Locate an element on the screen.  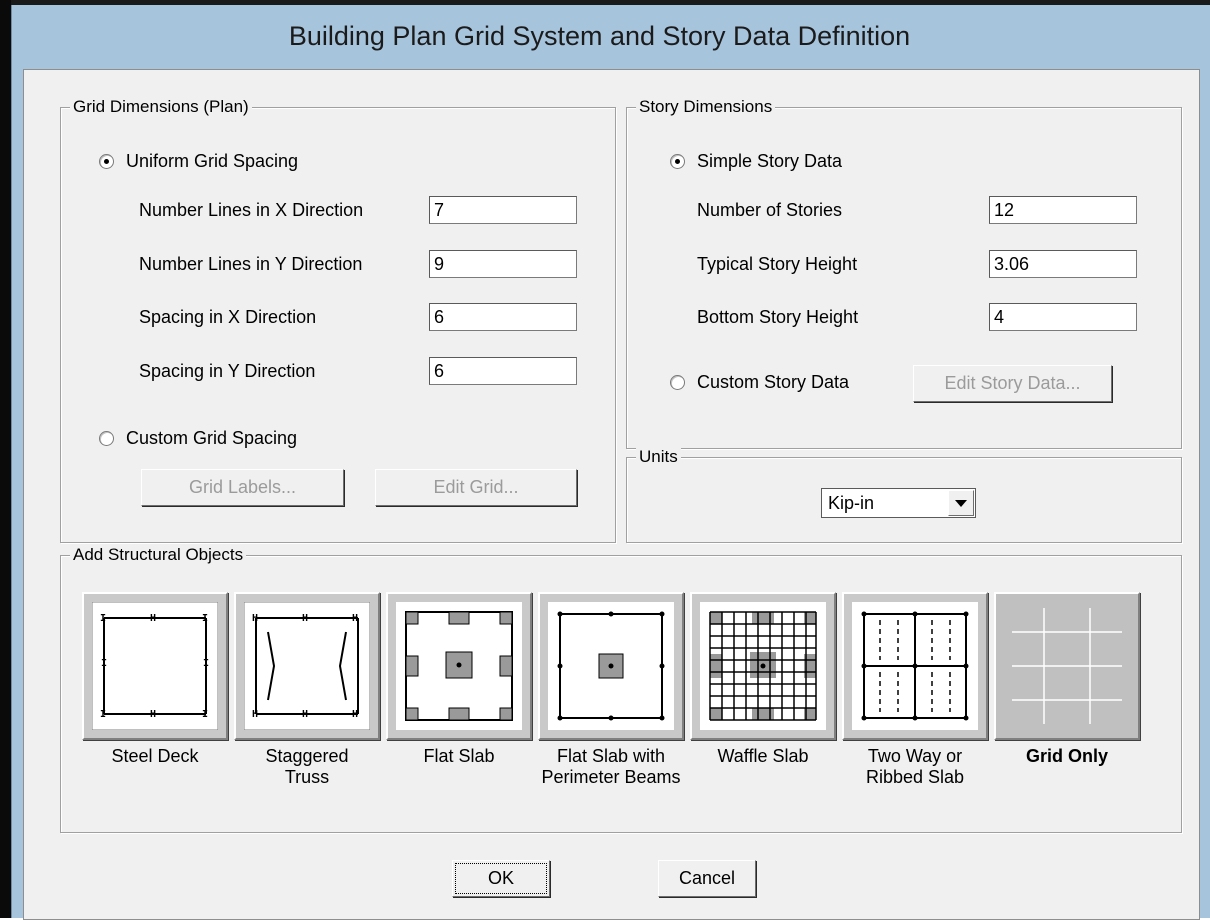
simple-story-data-label: Simple Story Data is located at coordinates (770, 161).